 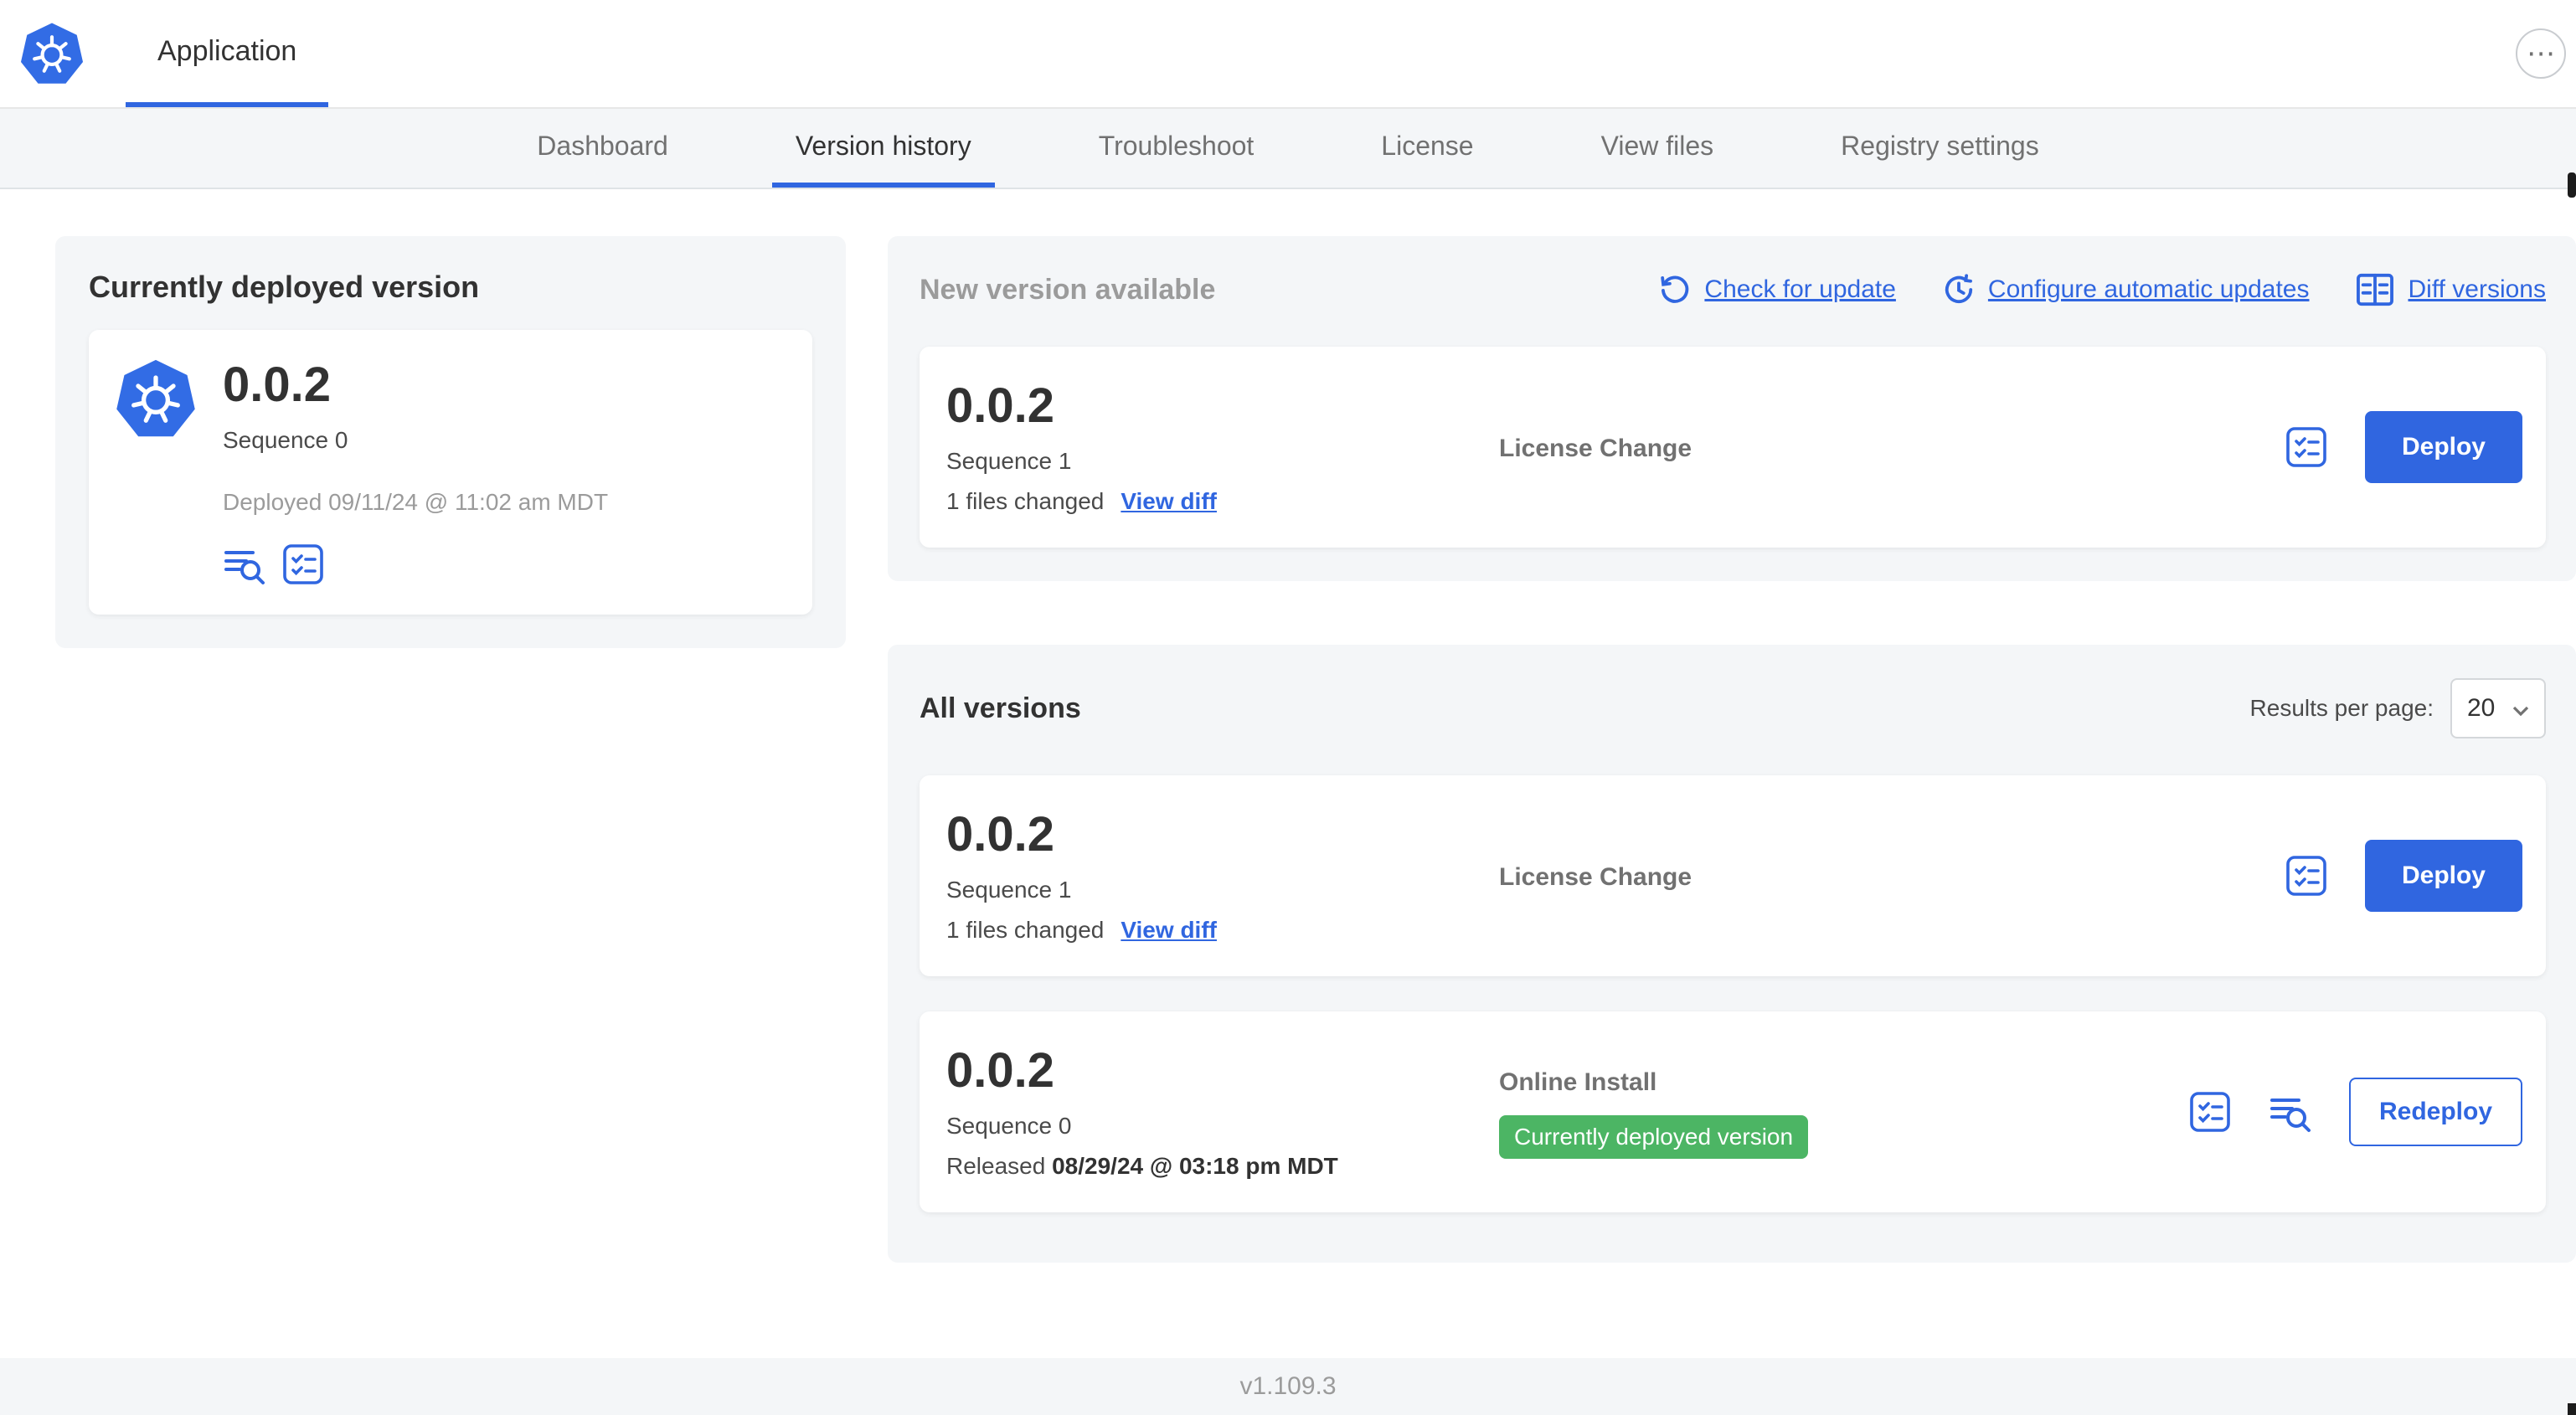 What do you see at coordinates (2341, 708) in the screenshot?
I see `results-per-page-label: Results per page:` at bounding box center [2341, 708].